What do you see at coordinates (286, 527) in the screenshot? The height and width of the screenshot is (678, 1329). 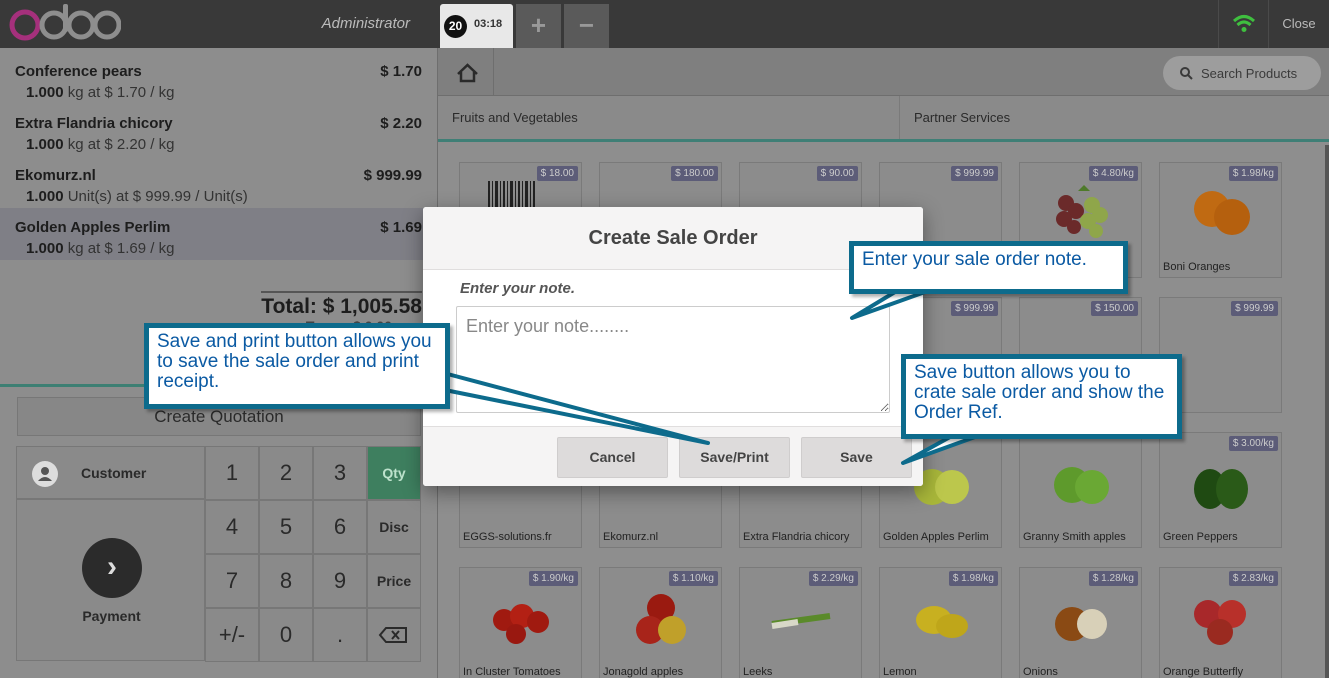 I see `numpad-5: 5` at bounding box center [286, 527].